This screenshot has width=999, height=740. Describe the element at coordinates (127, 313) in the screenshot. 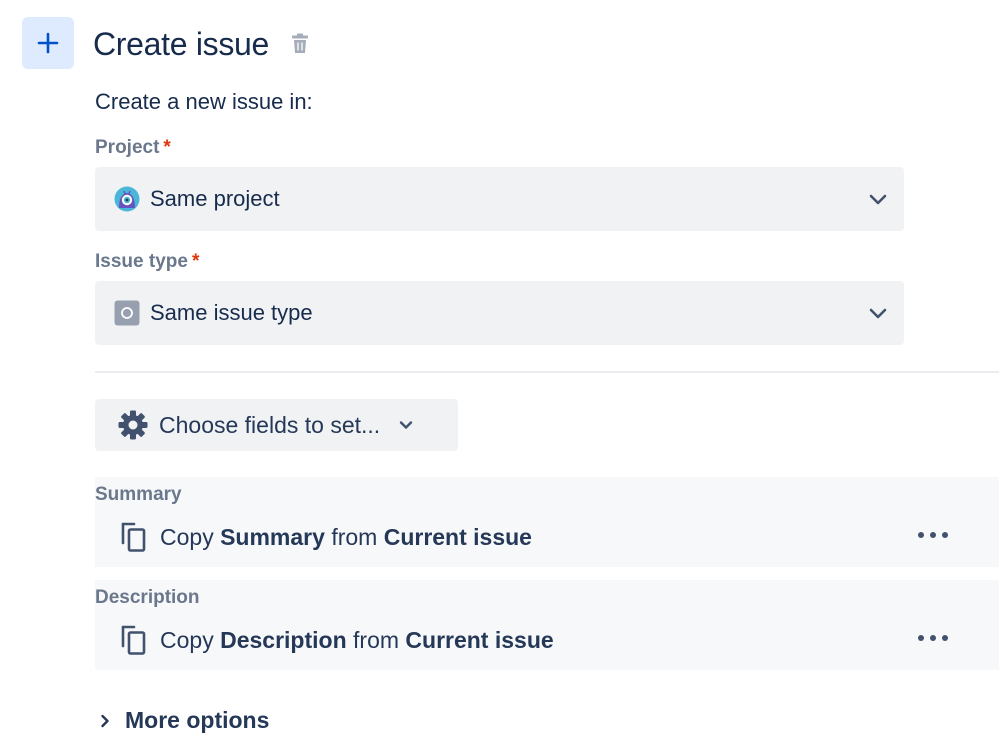

I see `issue-type-icon` at that location.